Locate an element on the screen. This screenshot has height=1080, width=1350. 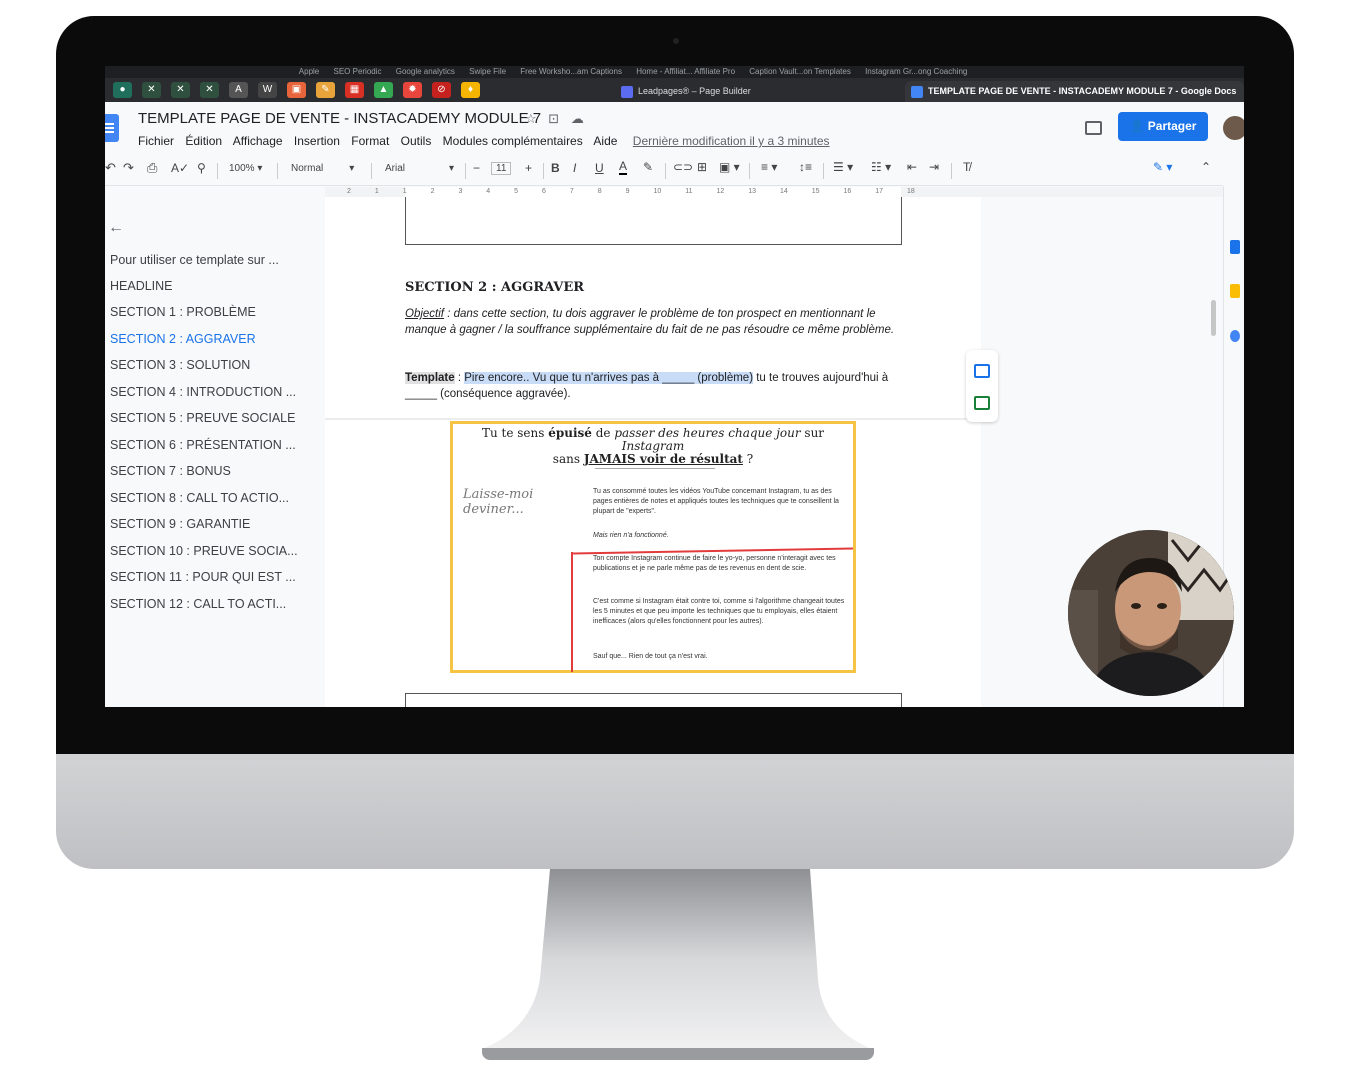
print-icon: ⎙ is located at coordinates (152, 168).